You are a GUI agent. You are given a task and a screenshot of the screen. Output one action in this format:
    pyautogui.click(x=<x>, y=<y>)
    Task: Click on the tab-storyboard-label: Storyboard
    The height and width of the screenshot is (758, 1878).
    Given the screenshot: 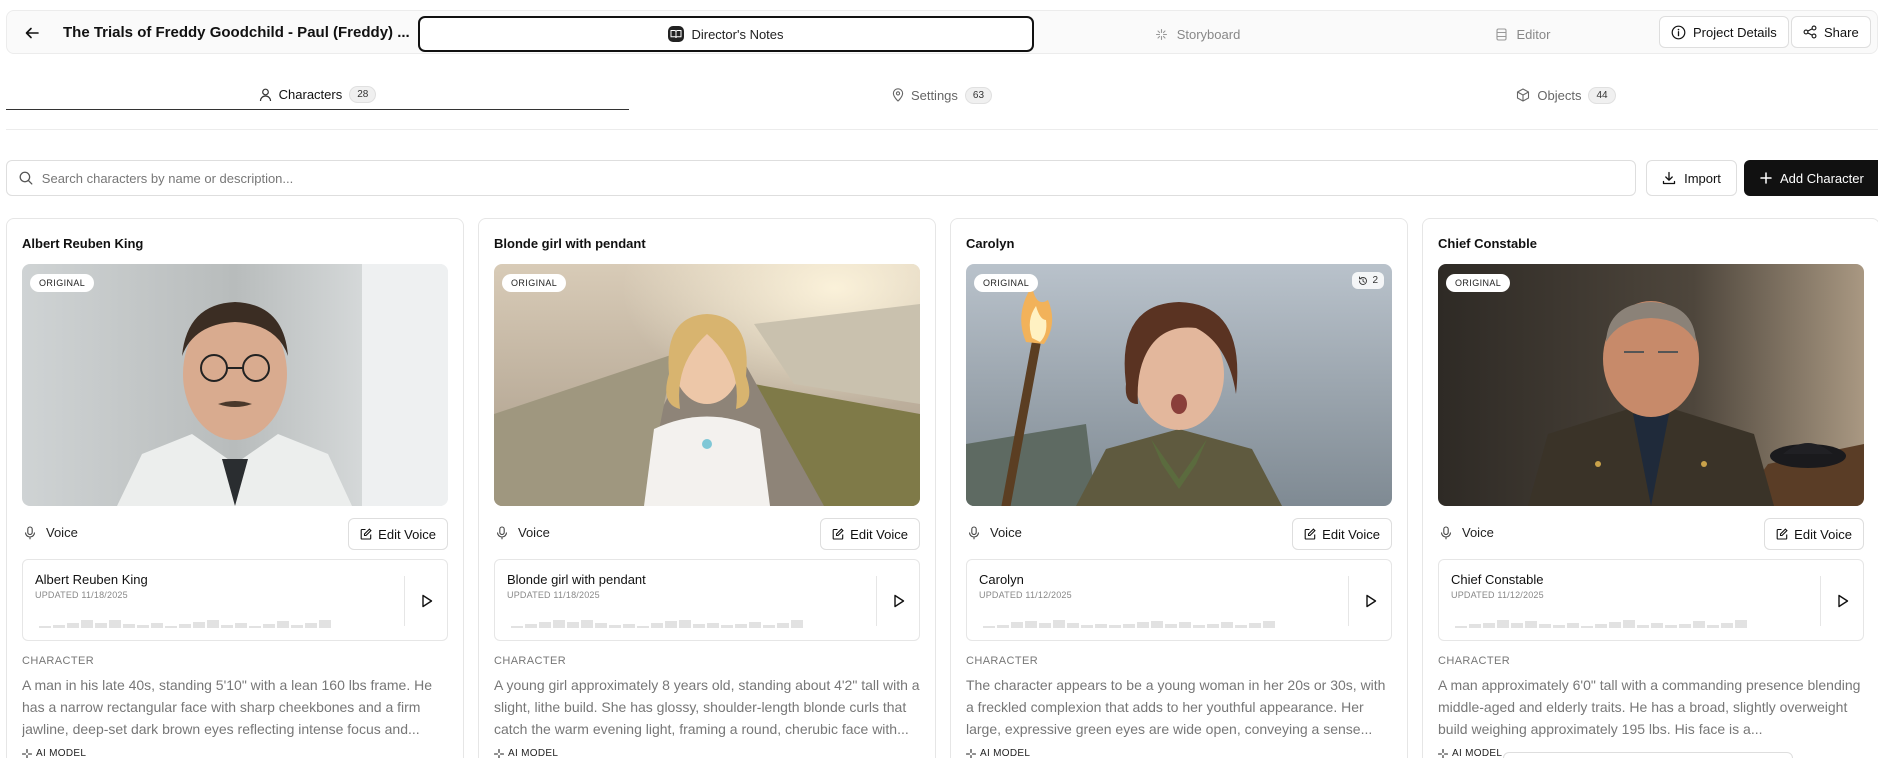 What is the action you would take?
    pyautogui.click(x=1208, y=34)
    